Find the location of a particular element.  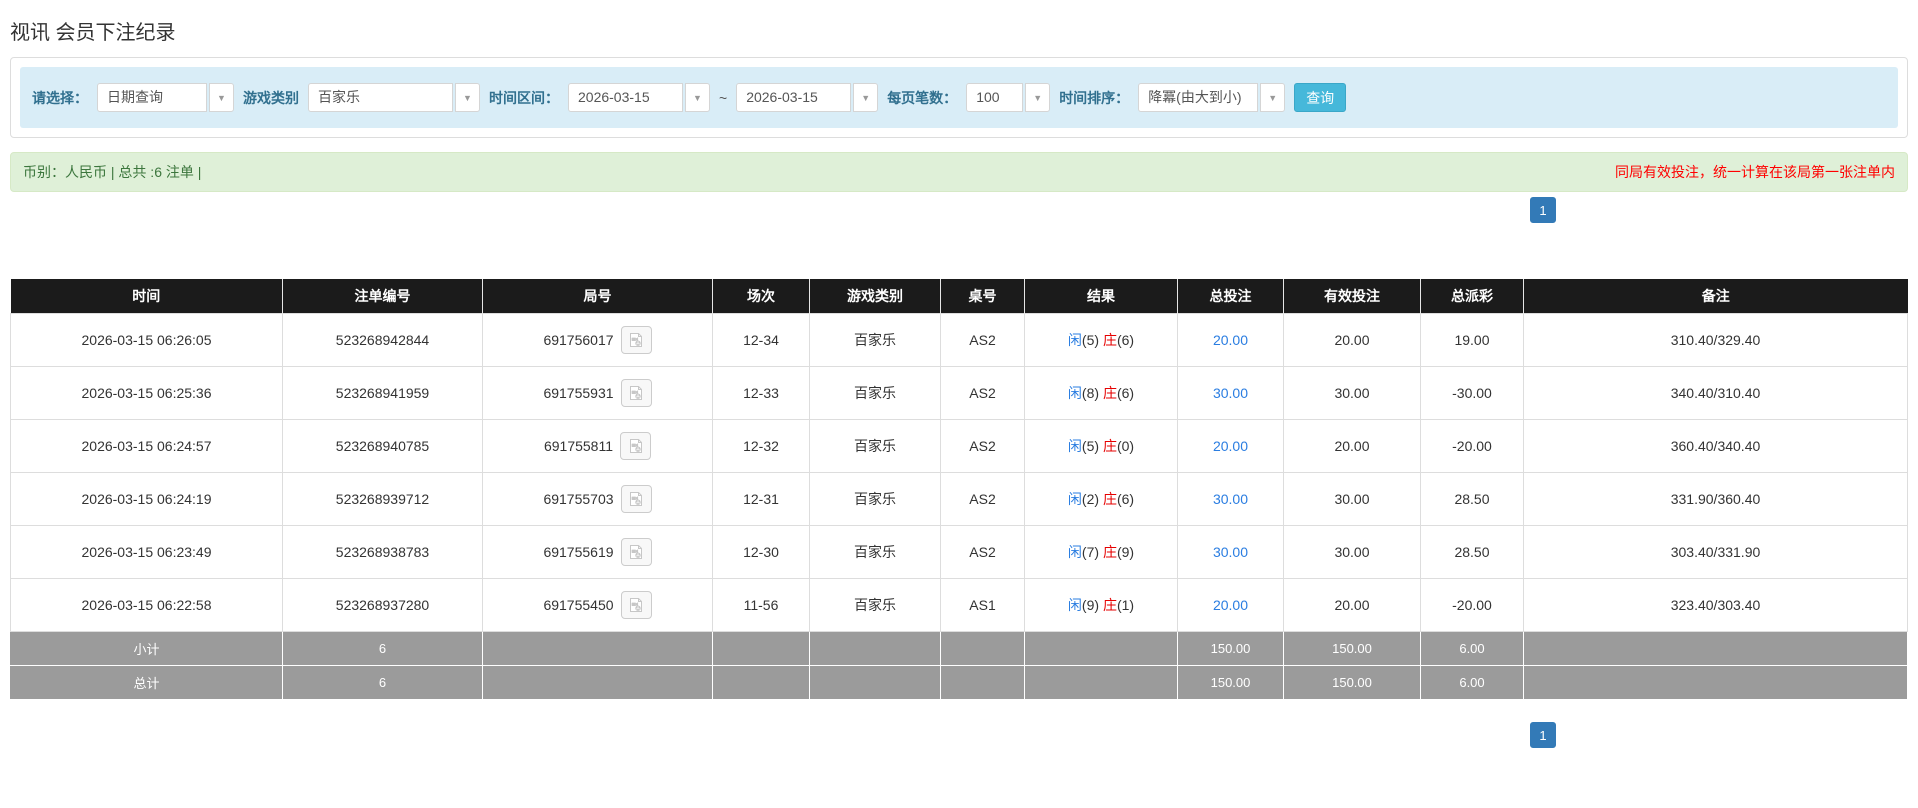

result-player-count: (9) is located at coordinates (1090, 605).